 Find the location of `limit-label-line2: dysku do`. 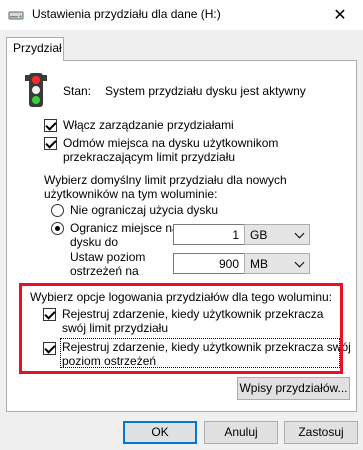

limit-label-line2: dysku do is located at coordinates (94, 242).